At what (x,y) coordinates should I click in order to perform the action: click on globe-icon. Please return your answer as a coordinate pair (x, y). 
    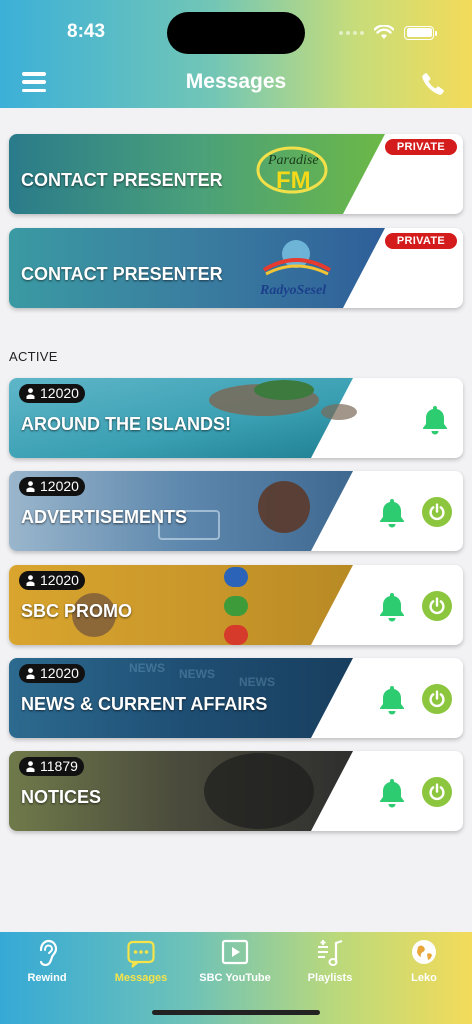
    Looking at the image, I should click on (424, 952).